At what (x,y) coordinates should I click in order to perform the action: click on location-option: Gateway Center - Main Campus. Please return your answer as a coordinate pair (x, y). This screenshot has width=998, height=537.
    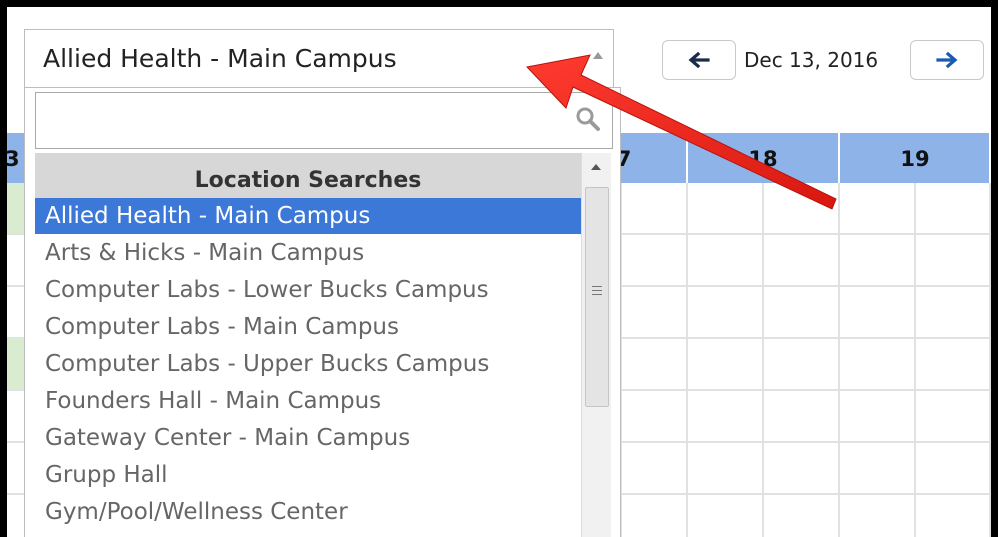
    Looking at the image, I should click on (308, 438).